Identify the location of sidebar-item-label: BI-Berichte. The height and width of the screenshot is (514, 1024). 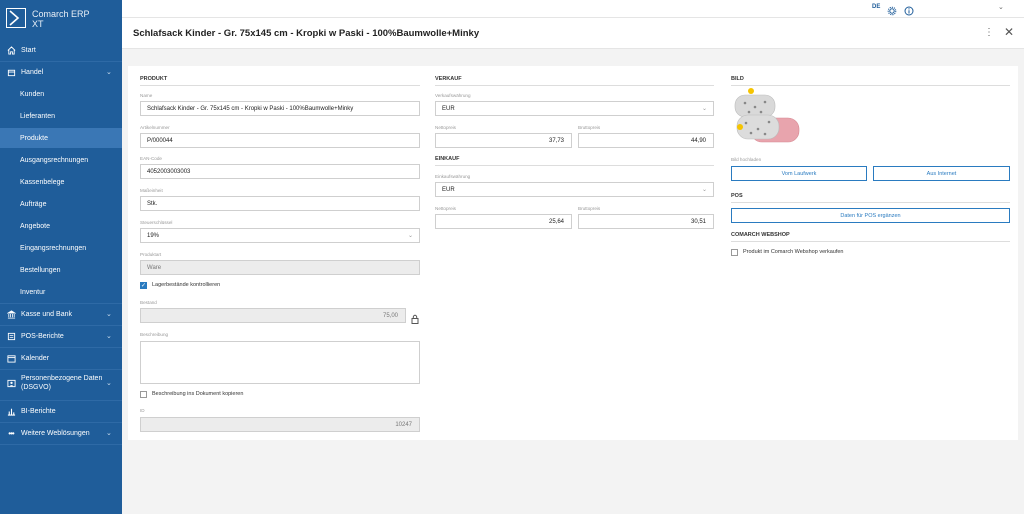
(38, 411).